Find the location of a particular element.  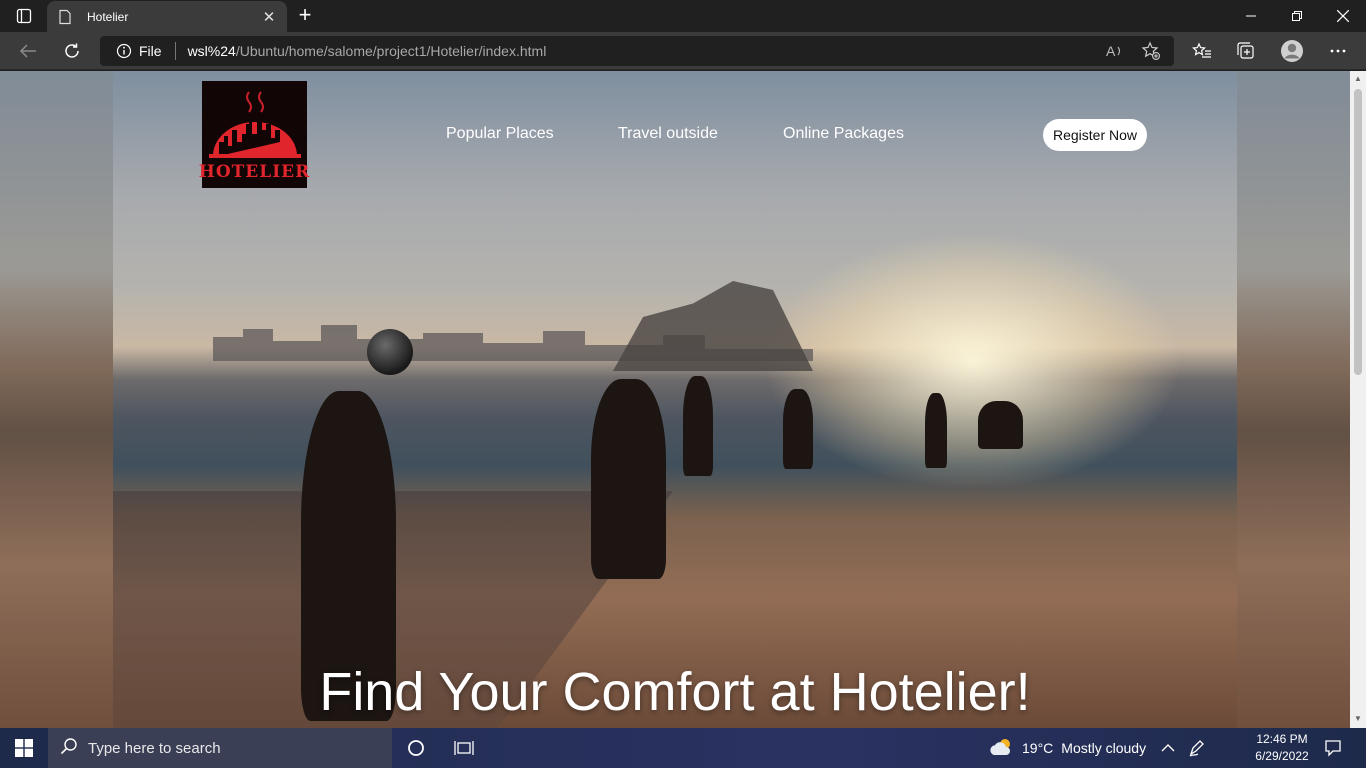

url-host: wsl%24 is located at coordinates (211, 51).